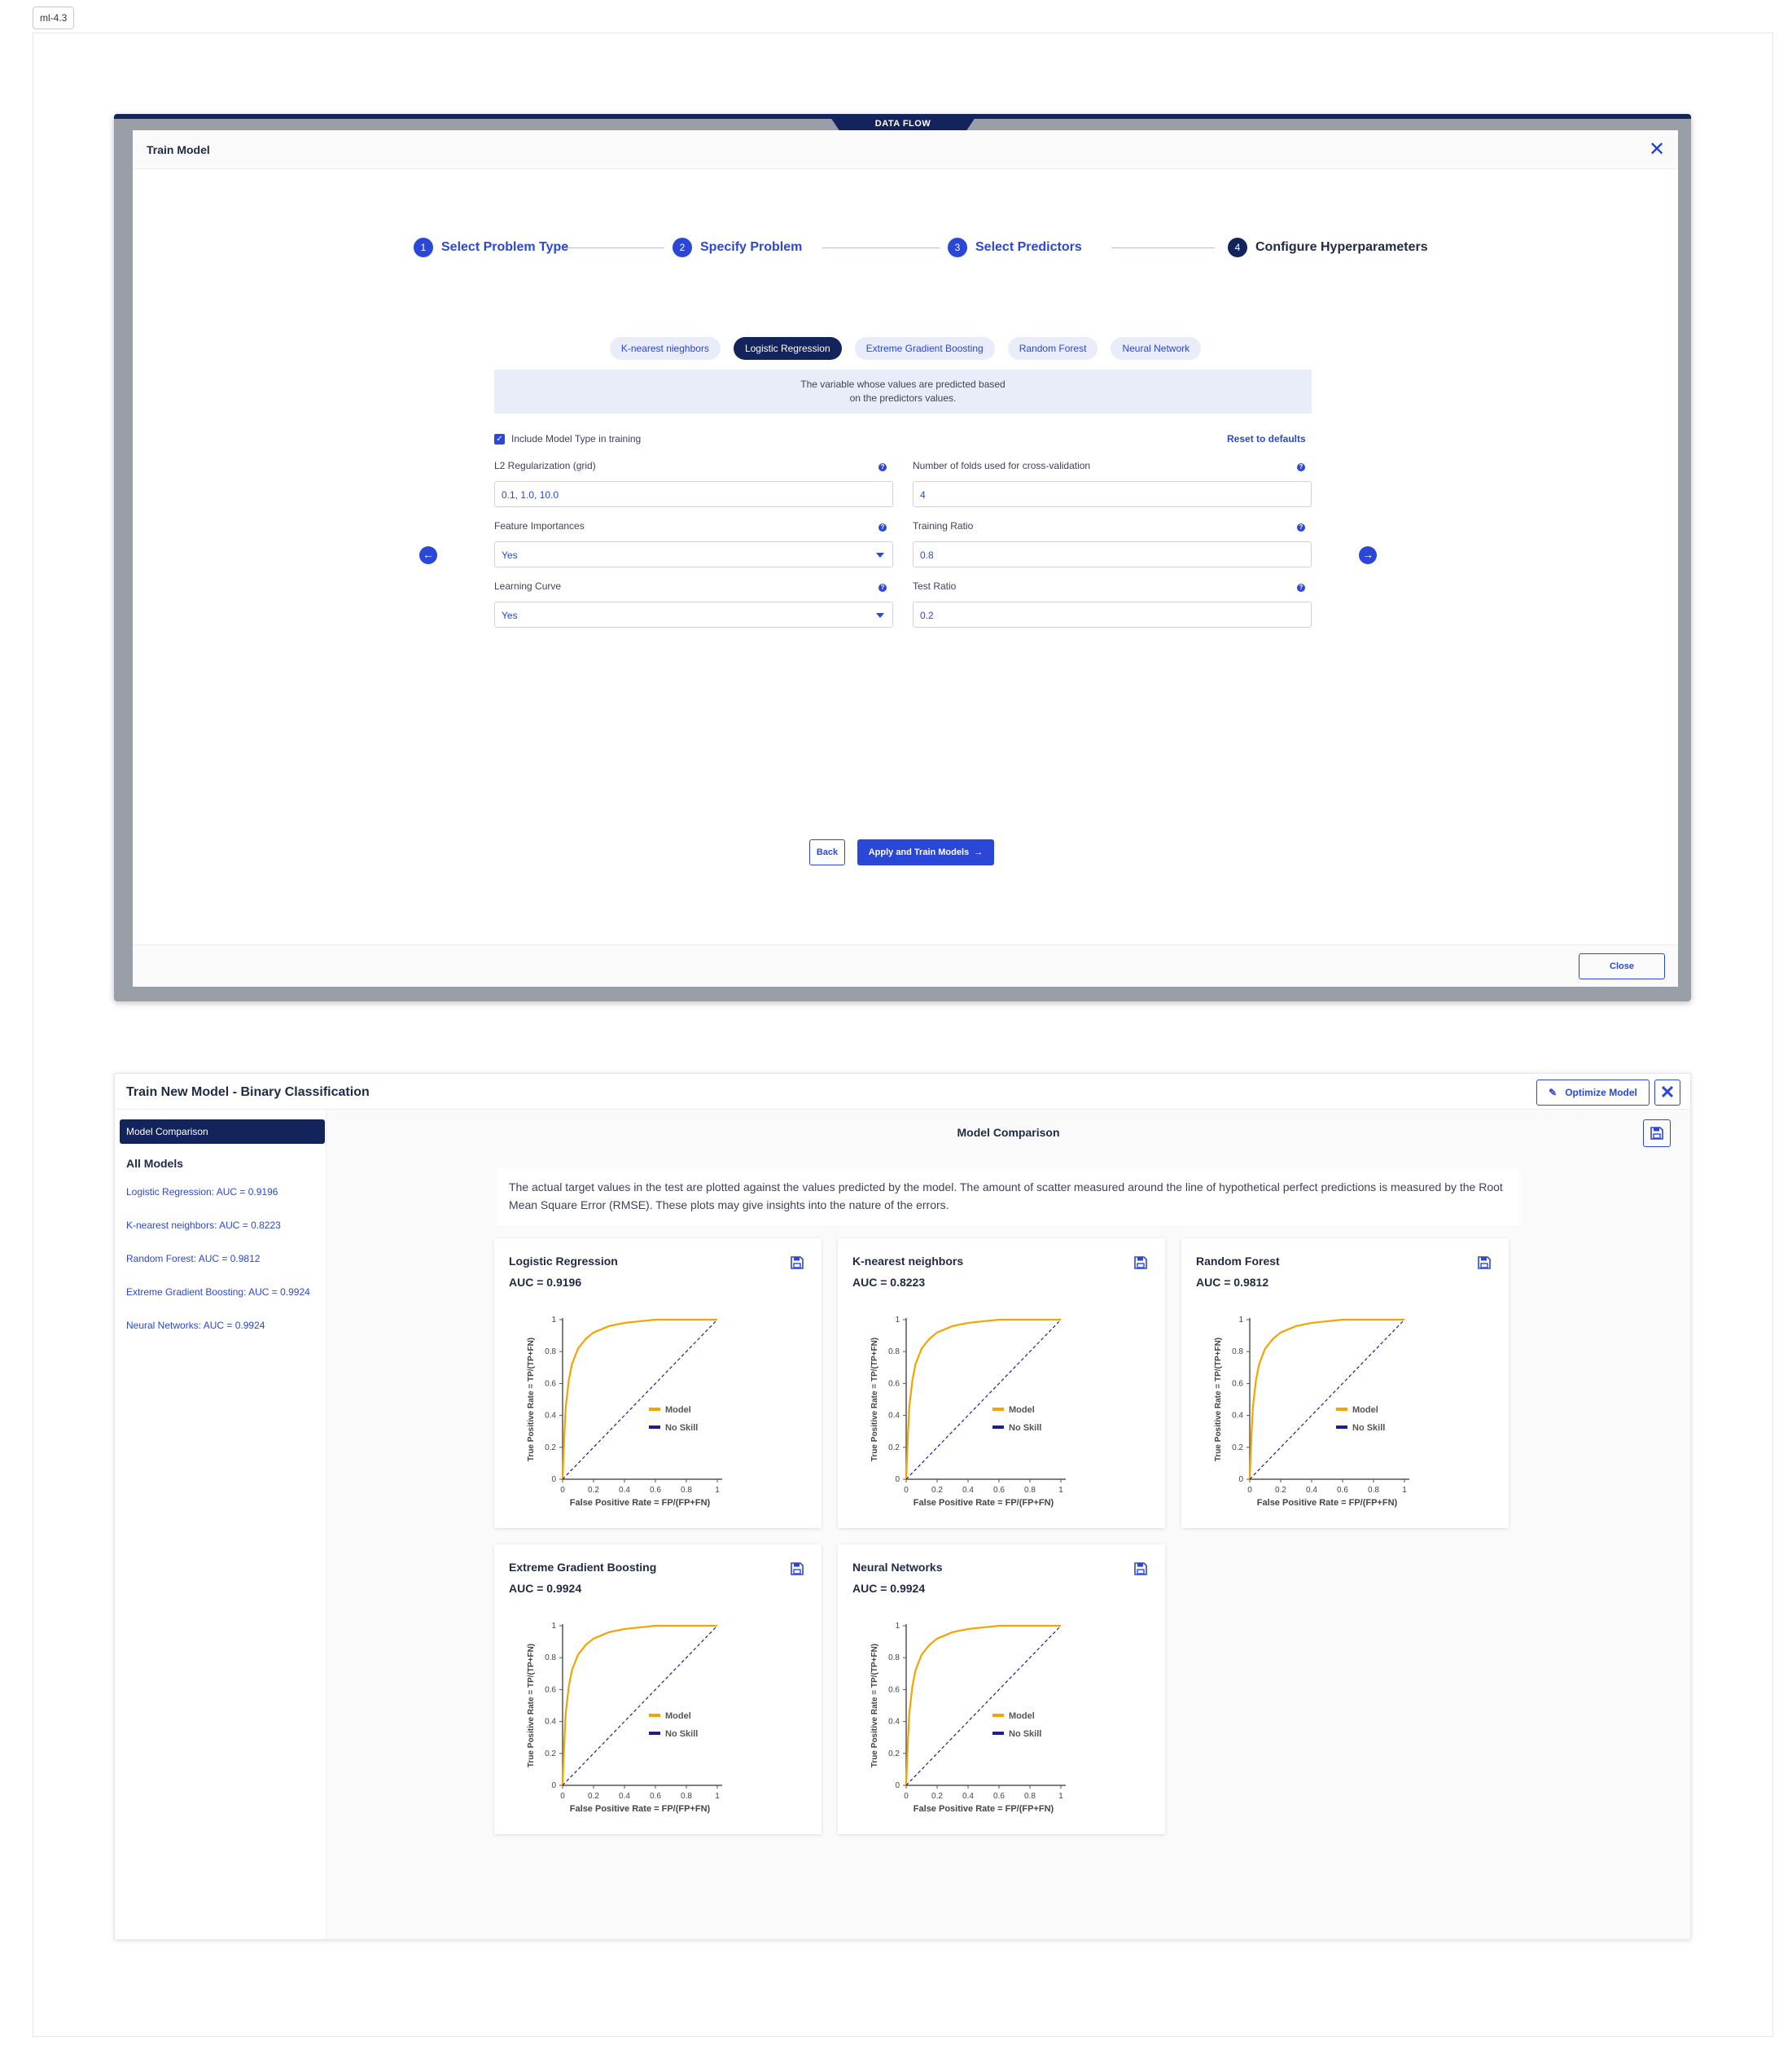 This screenshot has width=1792, height=2054. What do you see at coordinates (1015, 248) in the screenshot?
I see `step-select-predictors: 3 Select Predictors` at bounding box center [1015, 248].